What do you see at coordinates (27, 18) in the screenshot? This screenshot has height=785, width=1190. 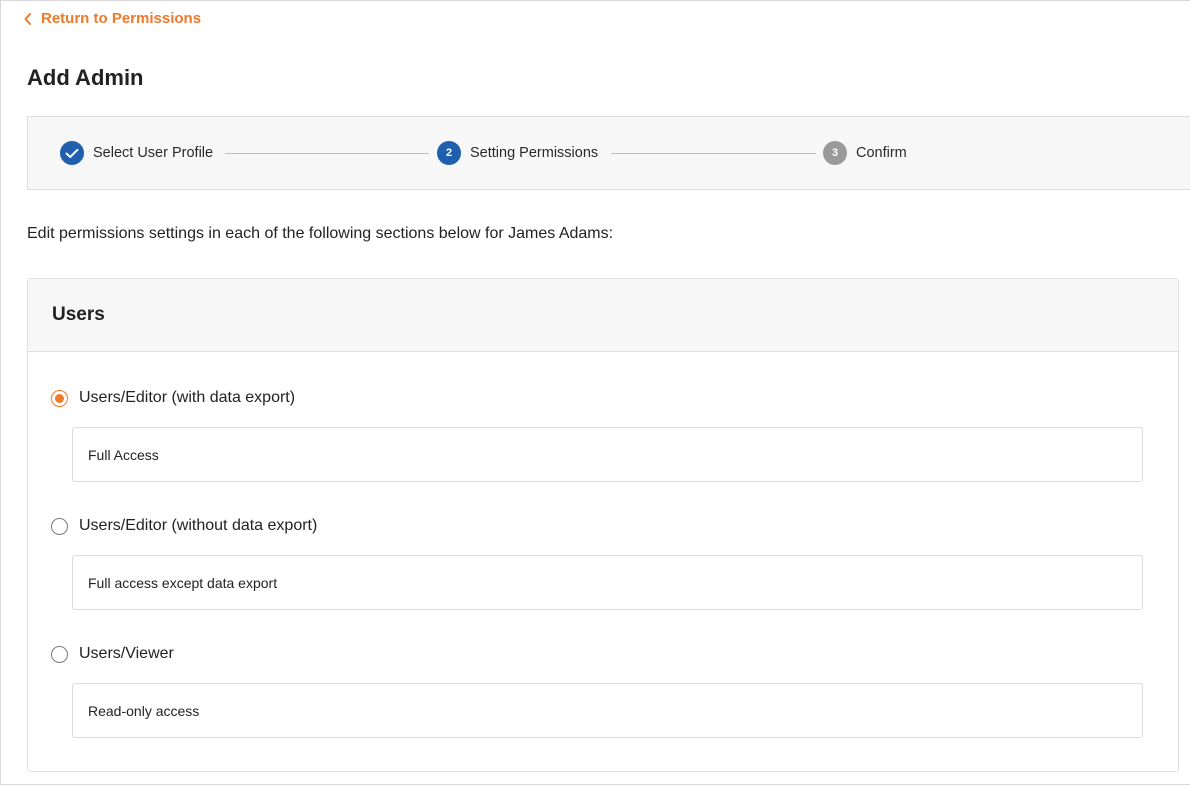 I see `chevron-left-icon` at bounding box center [27, 18].